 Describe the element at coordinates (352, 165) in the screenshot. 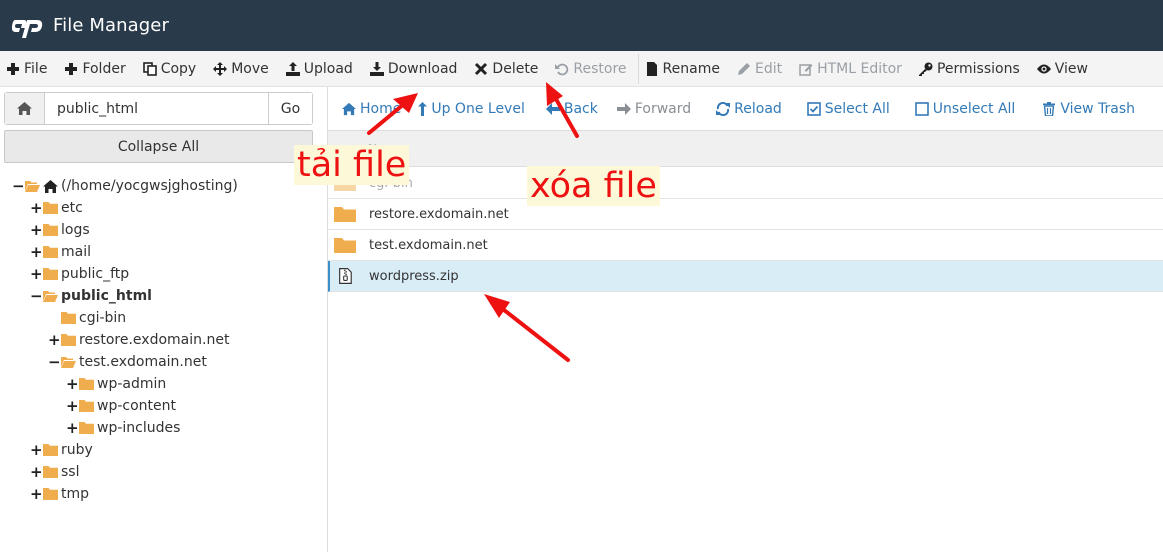

I see `download-annotation: tải file` at that location.